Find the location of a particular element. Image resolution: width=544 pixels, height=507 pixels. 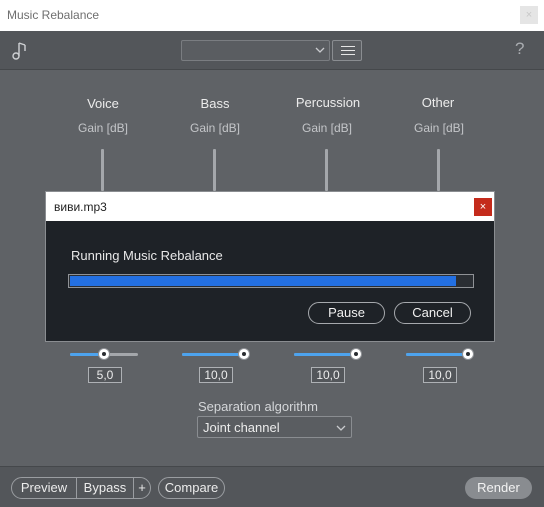

level-slider-other is located at coordinates (440, 354).